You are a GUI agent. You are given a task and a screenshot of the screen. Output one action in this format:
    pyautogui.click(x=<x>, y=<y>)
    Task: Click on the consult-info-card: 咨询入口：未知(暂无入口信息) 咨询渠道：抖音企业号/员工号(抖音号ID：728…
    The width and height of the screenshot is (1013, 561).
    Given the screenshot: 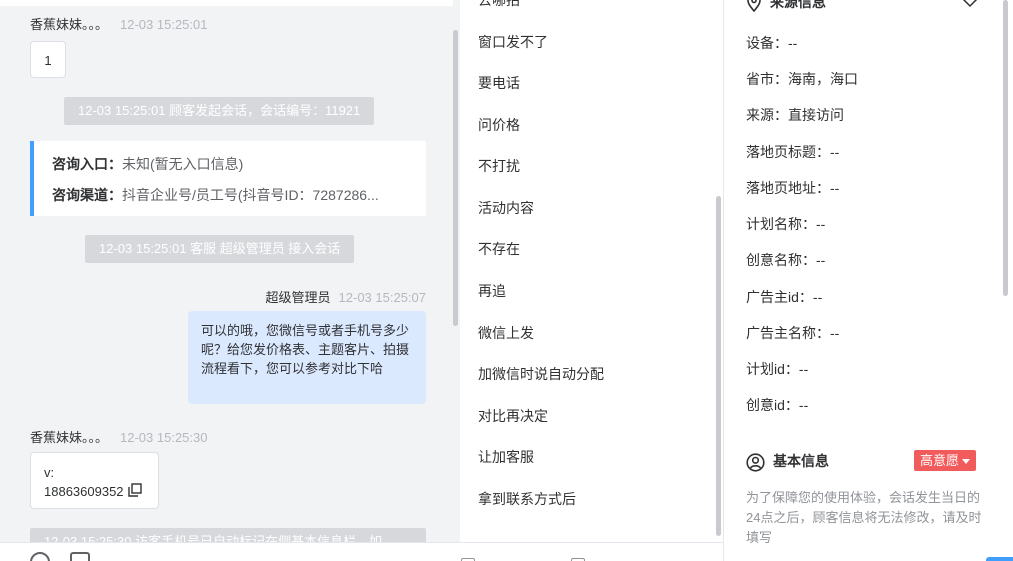 What is the action you would take?
    pyautogui.click(x=228, y=178)
    